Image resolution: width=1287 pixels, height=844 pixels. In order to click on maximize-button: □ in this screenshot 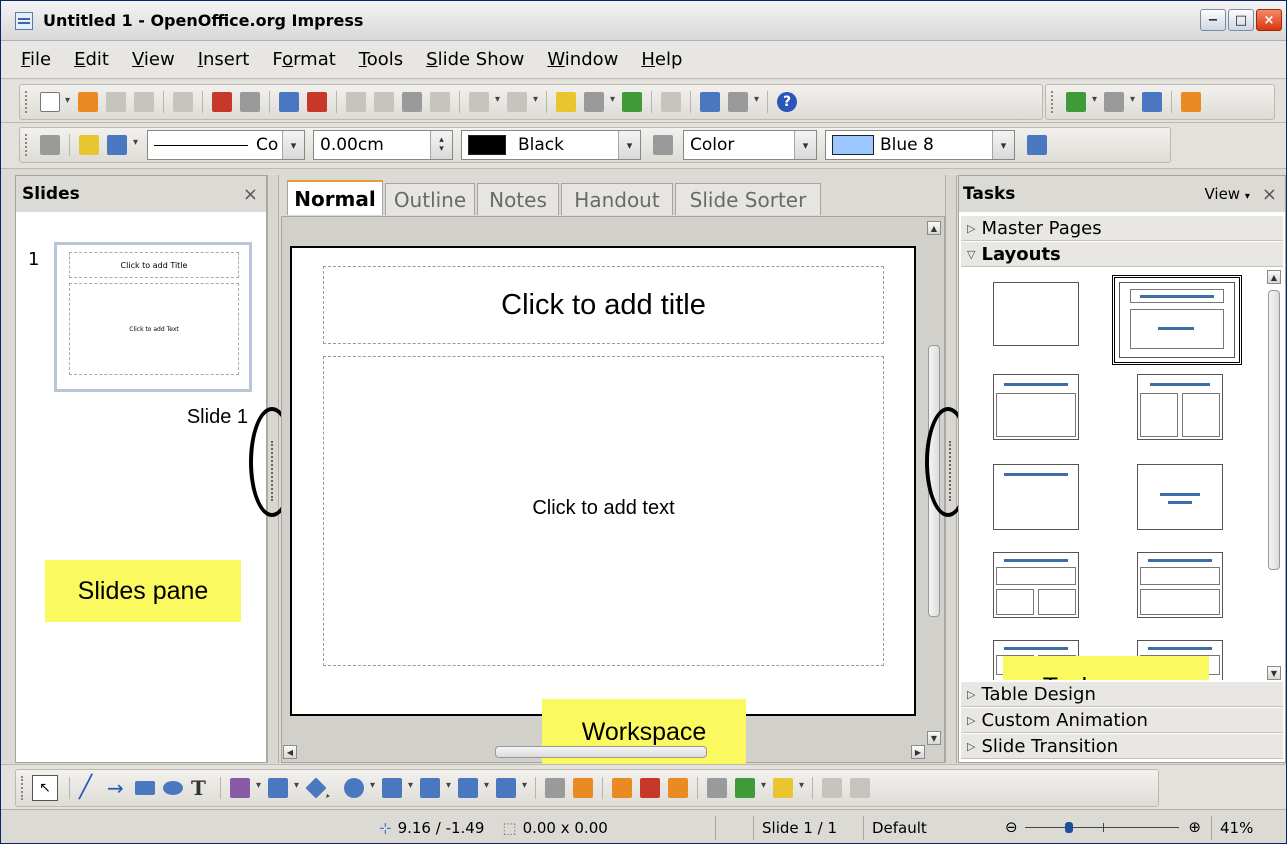, I will do `click(1241, 20)`.